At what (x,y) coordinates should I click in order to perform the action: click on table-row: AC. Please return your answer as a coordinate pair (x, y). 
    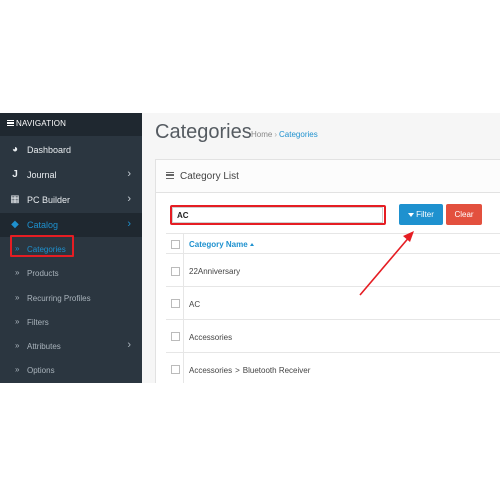
    Looking at the image, I should click on (333, 303).